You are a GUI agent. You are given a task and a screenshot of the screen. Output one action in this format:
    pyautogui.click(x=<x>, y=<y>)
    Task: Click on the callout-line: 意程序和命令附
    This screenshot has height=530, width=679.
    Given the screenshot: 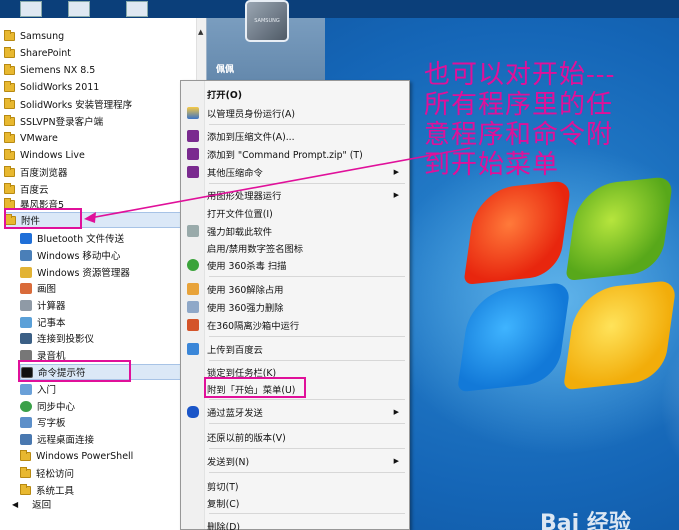 What is the action you would take?
    pyautogui.click(x=519, y=135)
    